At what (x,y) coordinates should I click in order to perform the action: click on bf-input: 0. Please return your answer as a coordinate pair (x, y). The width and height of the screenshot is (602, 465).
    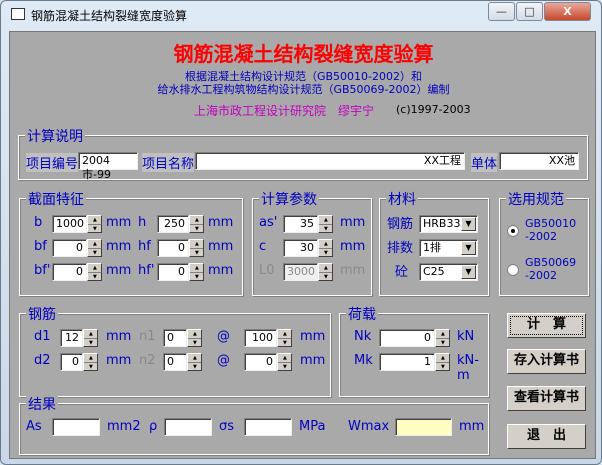
    Looking at the image, I should click on (69, 248).